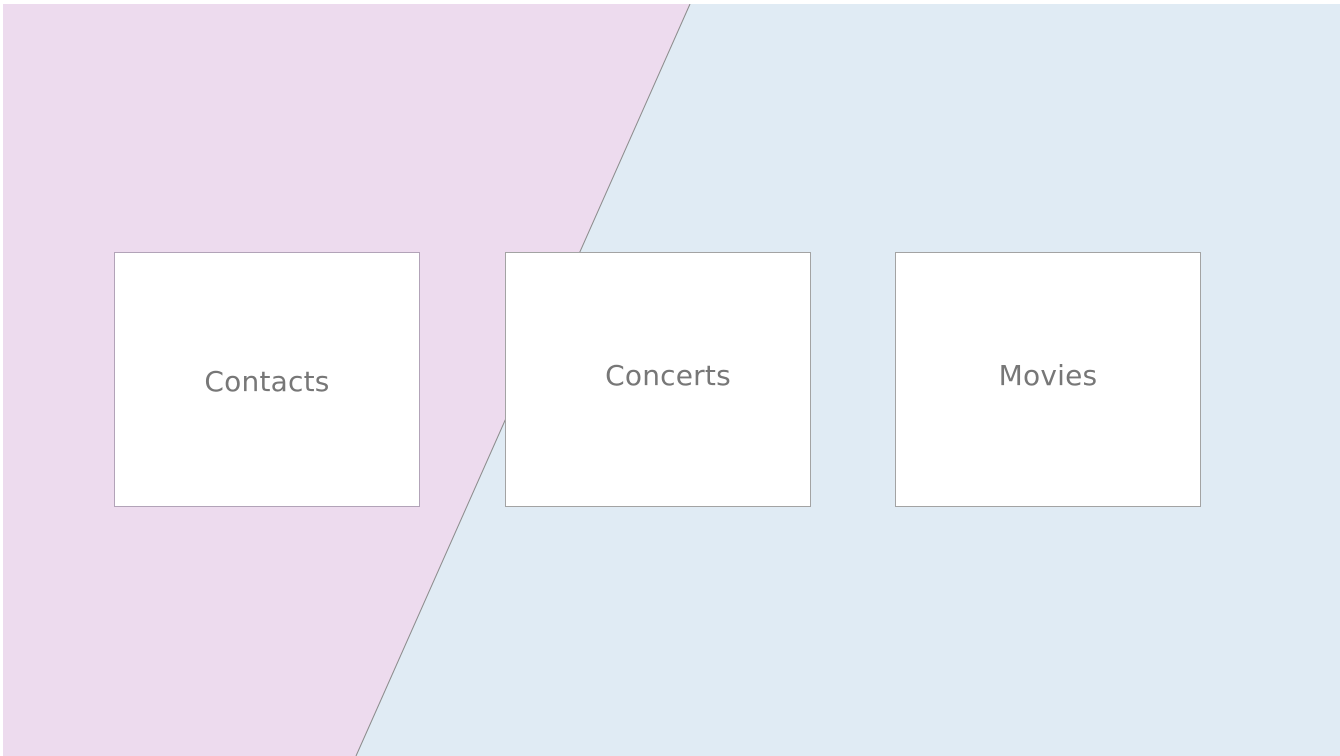 Image resolution: width=1340 pixels, height=756 pixels. I want to click on tile-movies: Movies, so click(1048, 379).